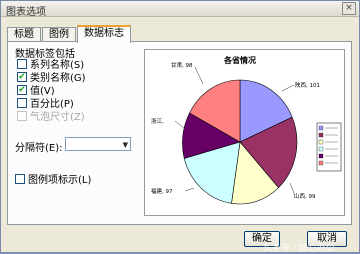 The height and width of the screenshot is (254, 360). I want to click on tab-data-labels: 数据标志, so click(104, 34).